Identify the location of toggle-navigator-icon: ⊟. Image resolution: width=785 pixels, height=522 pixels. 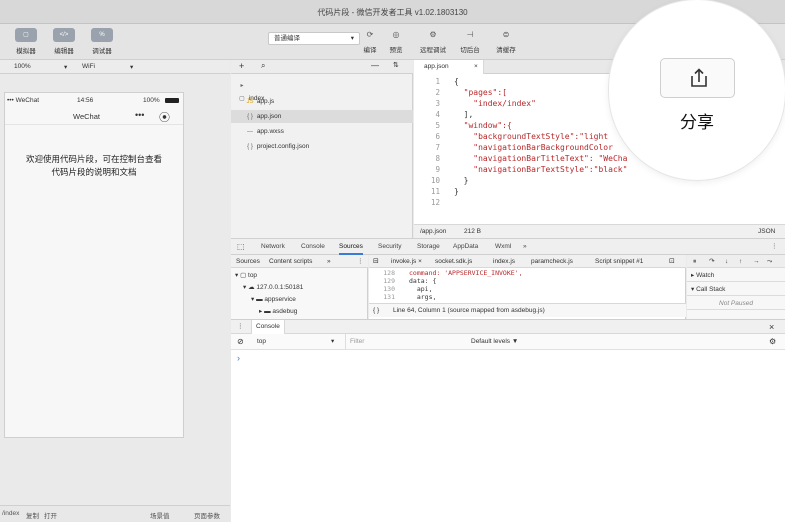
(376, 261).